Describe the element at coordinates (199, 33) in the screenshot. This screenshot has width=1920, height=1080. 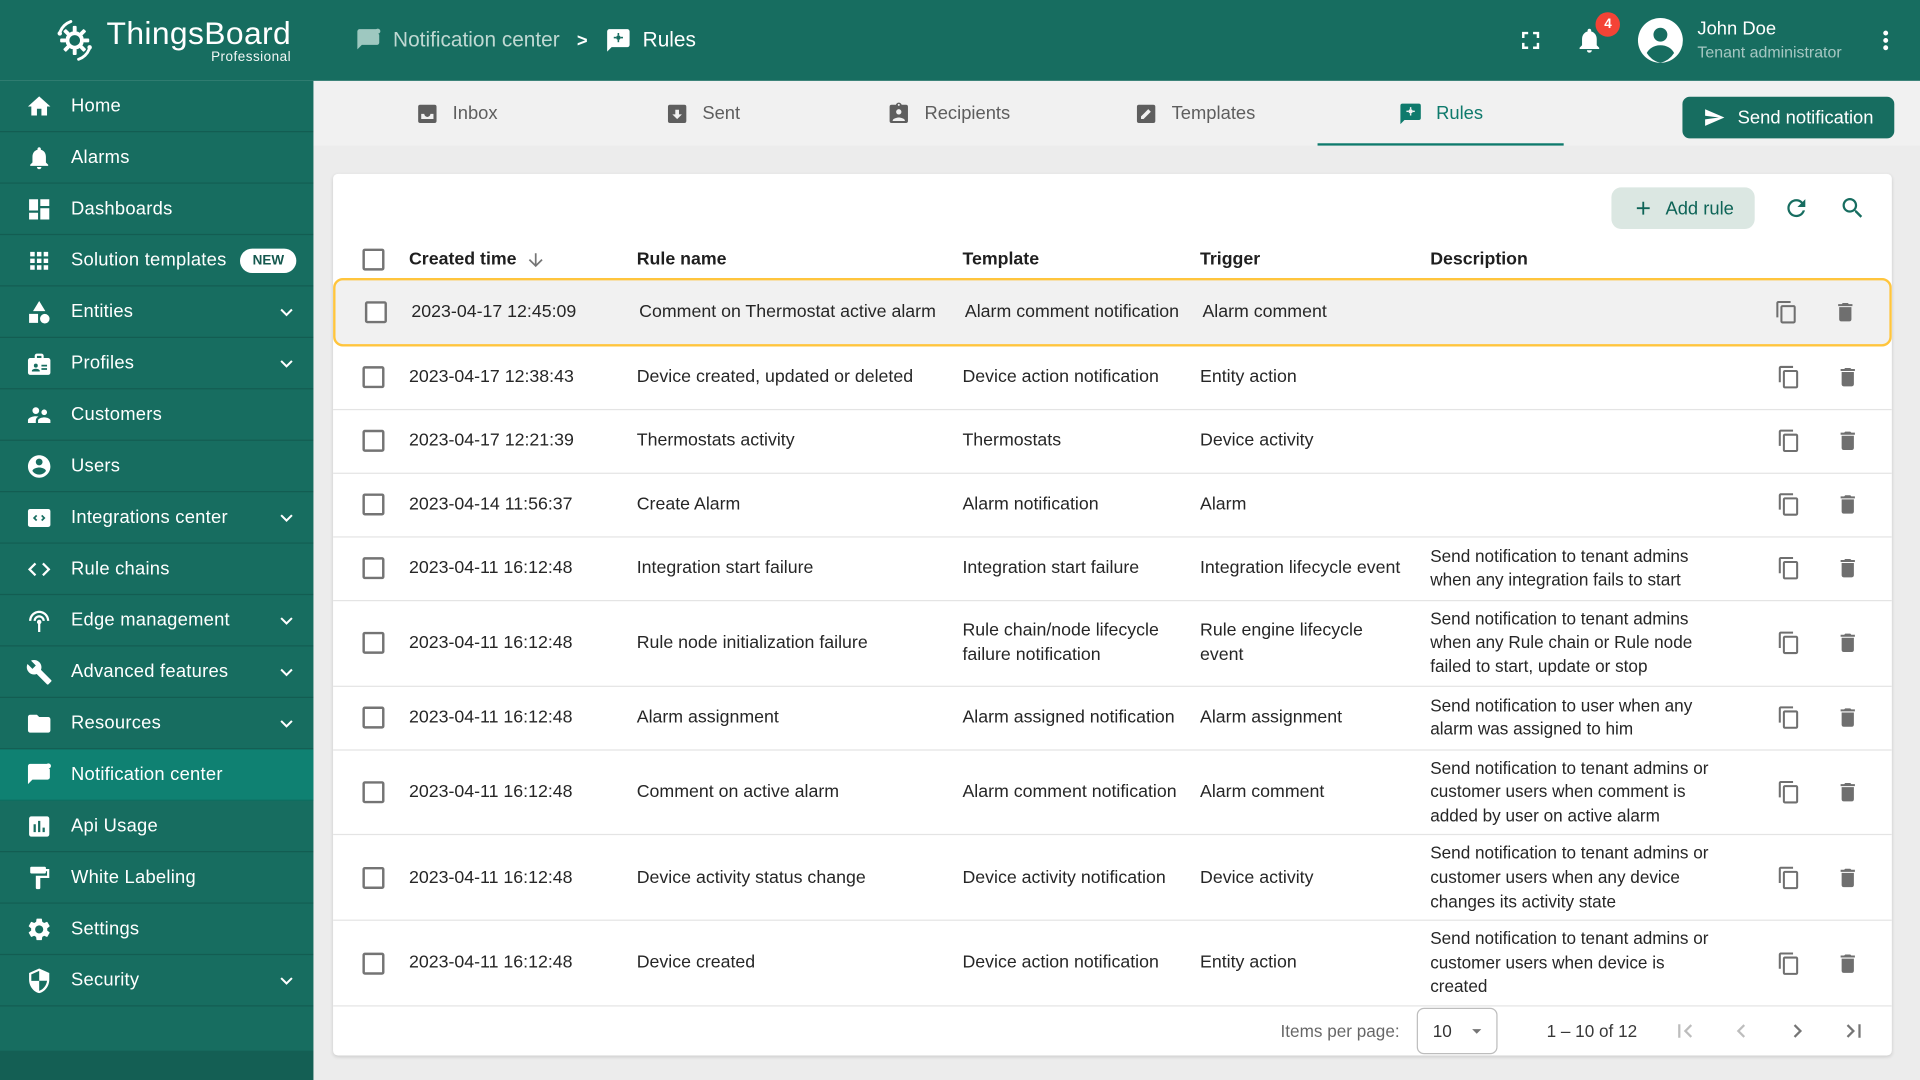
I see `brand-name: ThingsBoard` at that location.